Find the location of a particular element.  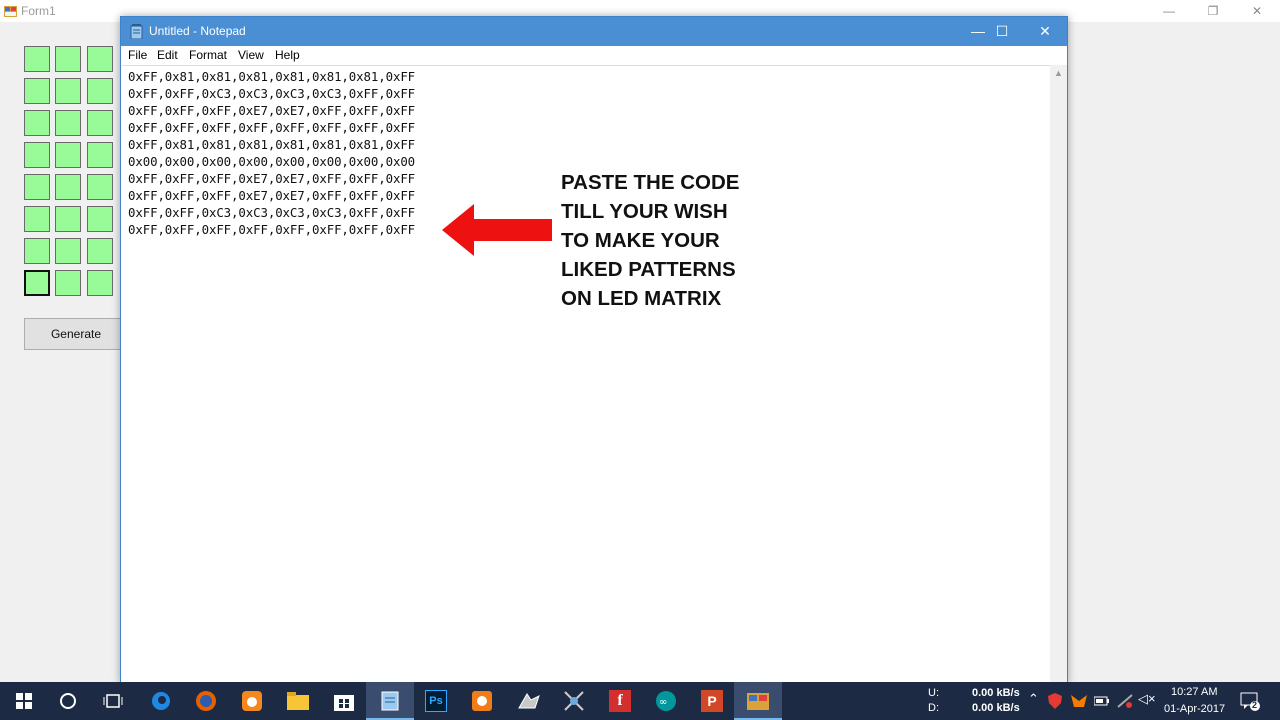

clock-date: 01-Apr-2017 is located at coordinates (1194, 709).